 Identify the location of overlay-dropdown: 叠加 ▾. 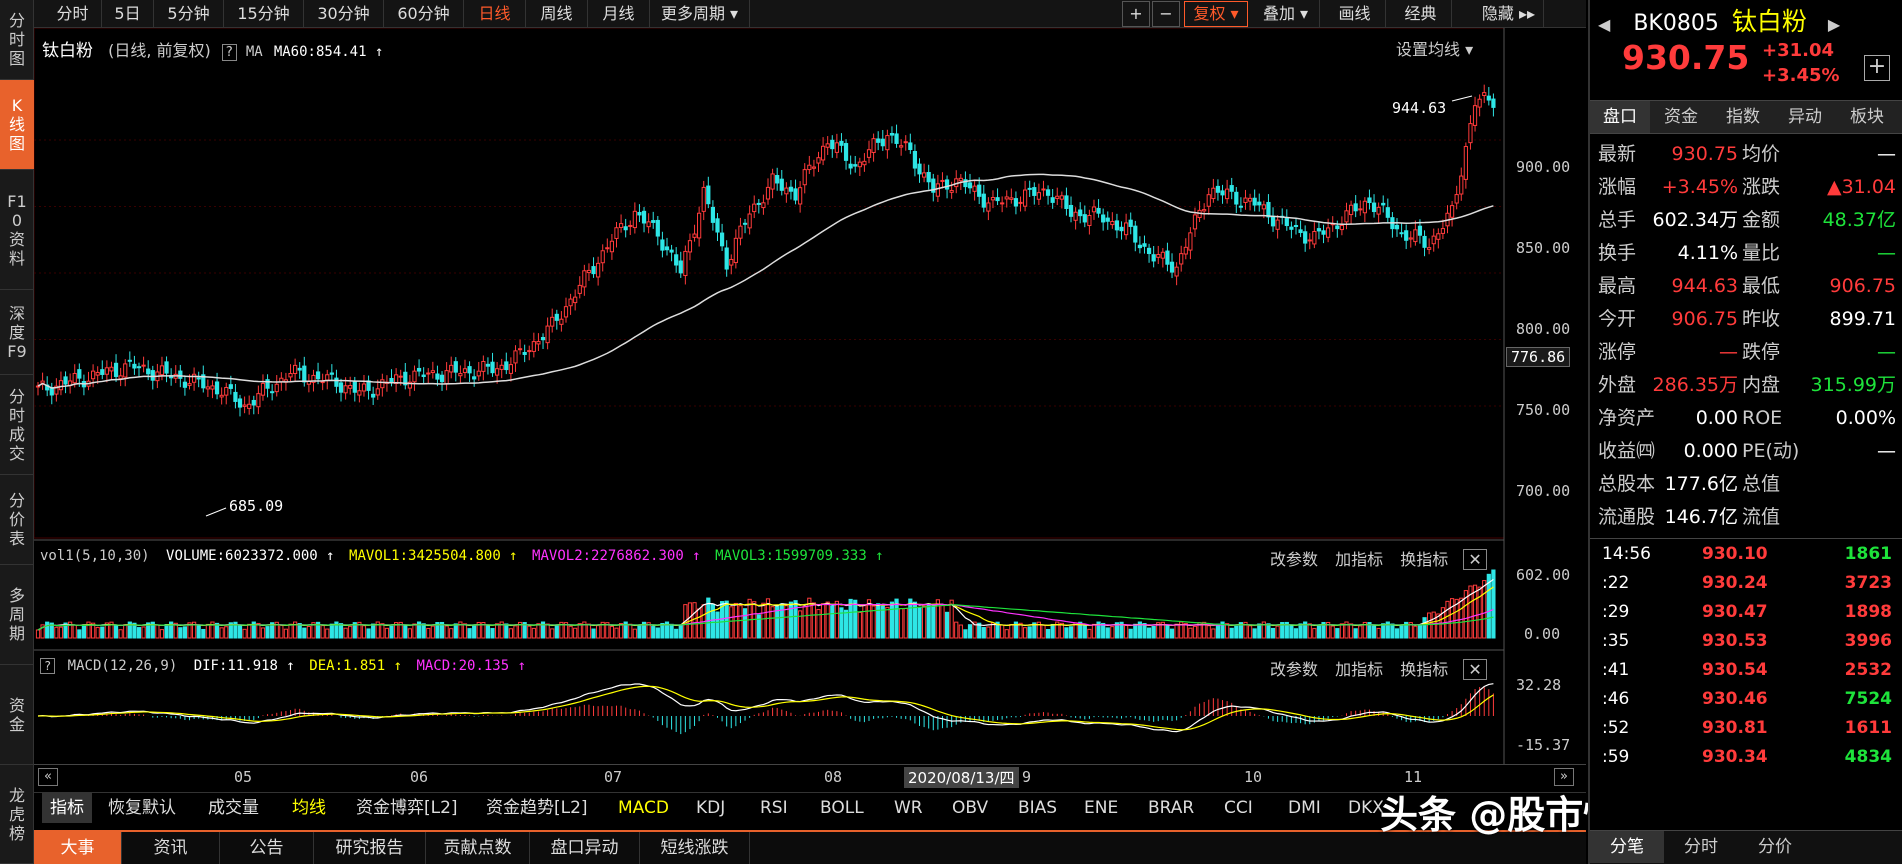
(1286, 14).